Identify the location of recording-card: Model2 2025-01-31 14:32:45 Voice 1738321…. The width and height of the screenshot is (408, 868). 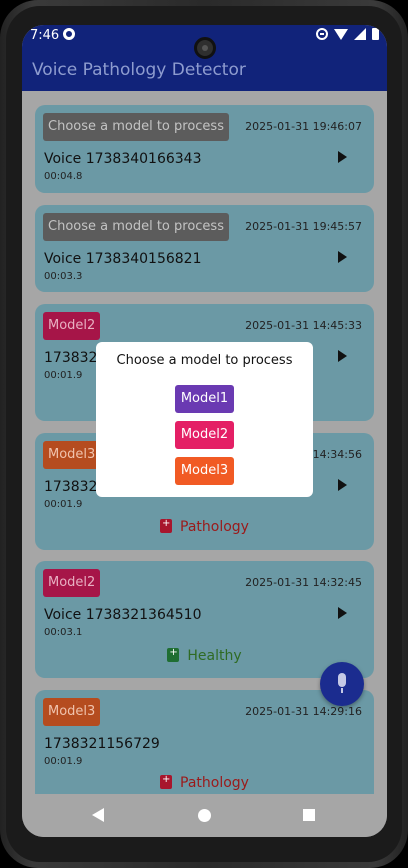
(204, 619).